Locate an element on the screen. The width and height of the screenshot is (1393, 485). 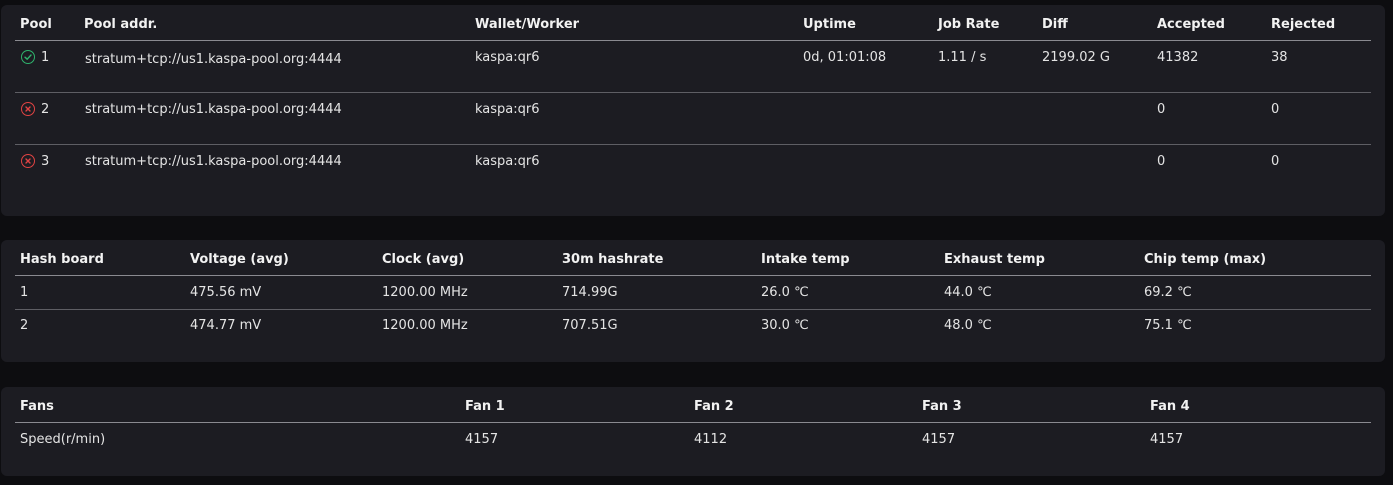
fan-1-speed: 4157 is located at coordinates (482, 439).